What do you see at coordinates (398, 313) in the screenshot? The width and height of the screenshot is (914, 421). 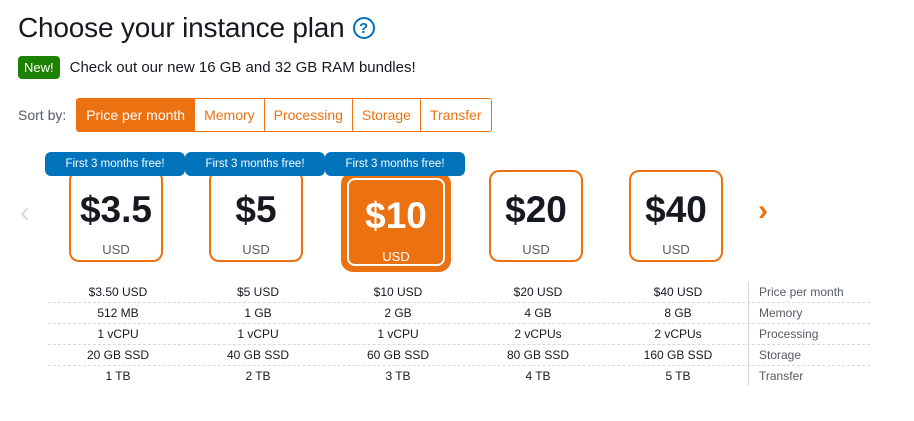 I see `spec-cell: 2 GB` at bounding box center [398, 313].